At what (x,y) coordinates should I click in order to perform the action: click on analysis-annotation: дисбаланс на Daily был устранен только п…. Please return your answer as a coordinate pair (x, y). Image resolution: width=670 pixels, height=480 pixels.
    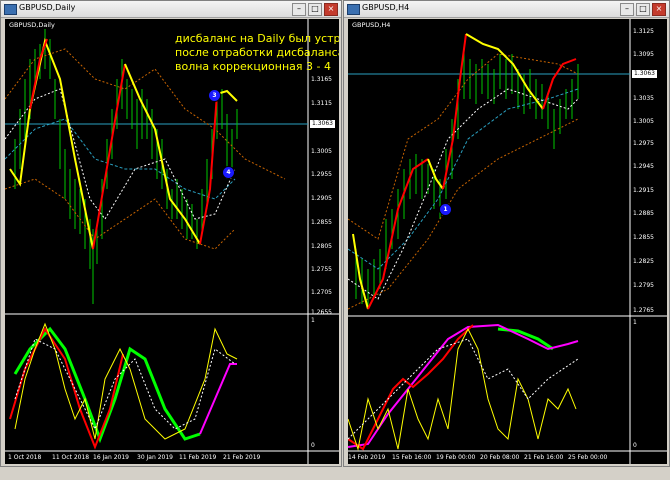
    Looking at the image, I should click on (257, 53).